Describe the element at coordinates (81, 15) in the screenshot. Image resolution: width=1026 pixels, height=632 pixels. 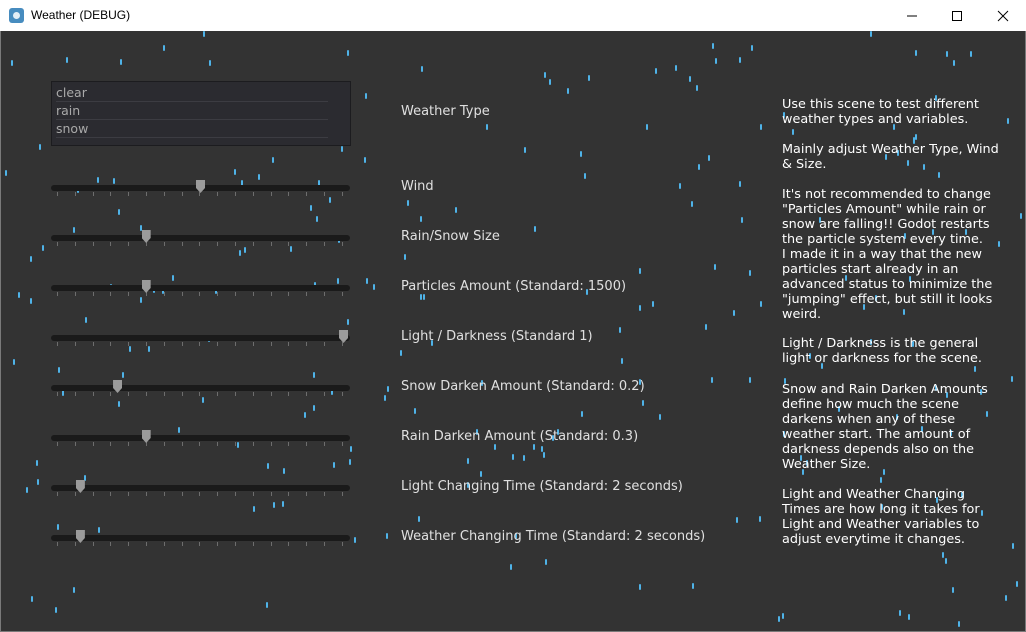
I see `window-title: Weather (DEBUG)` at that location.